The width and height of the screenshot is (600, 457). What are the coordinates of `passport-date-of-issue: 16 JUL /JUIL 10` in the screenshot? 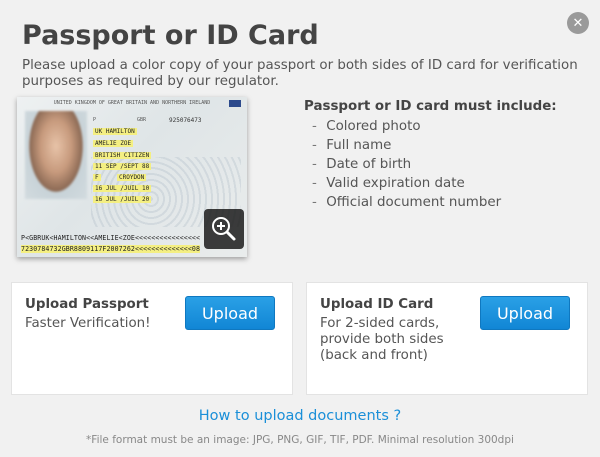 It's located at (122, 188).